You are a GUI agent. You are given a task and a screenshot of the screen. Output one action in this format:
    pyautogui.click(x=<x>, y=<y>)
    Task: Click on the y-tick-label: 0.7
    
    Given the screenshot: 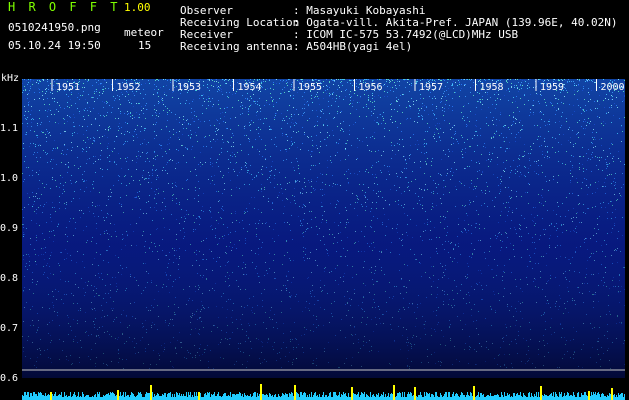 What is the action you would take?
    pyautogui.click(x=9, y=328)
    